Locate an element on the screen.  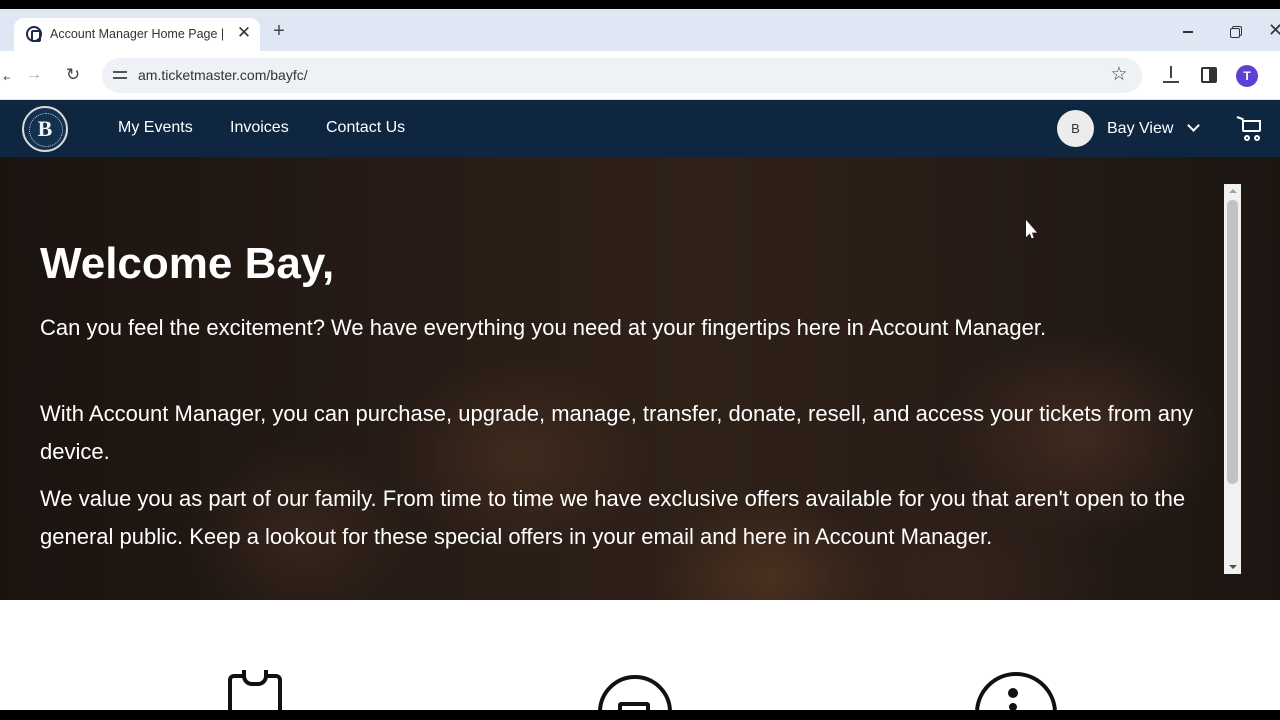
club-logo: B is located at coordinates (45, 129).